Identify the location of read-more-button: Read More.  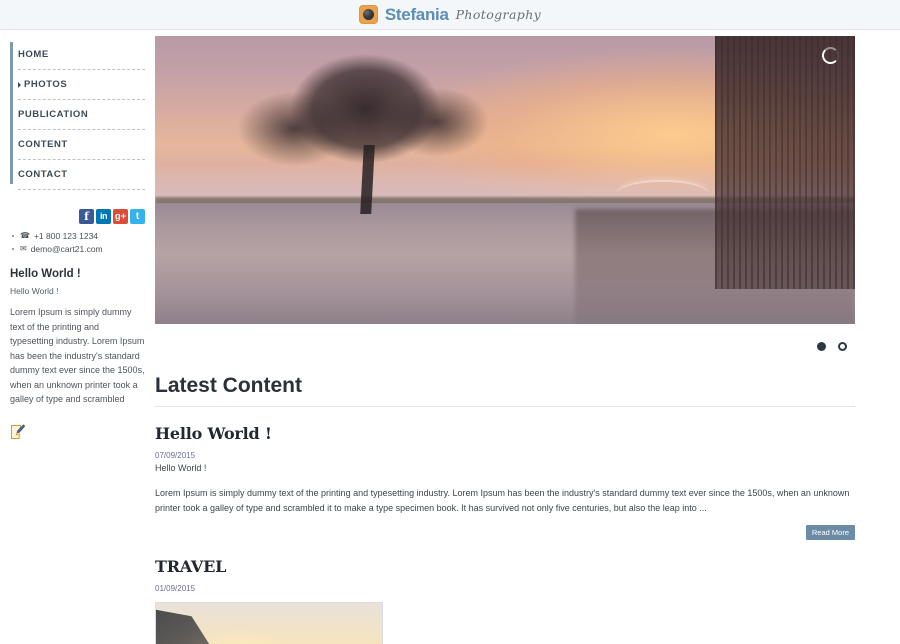
(830, 532).